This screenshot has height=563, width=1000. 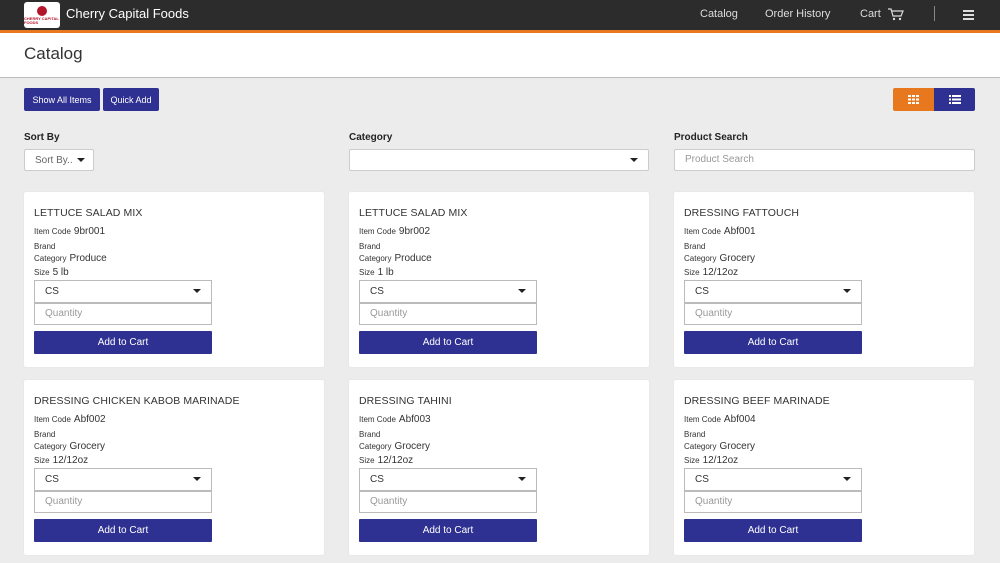 I want to click on category-value: Grocery, so click(x=412, y=446).